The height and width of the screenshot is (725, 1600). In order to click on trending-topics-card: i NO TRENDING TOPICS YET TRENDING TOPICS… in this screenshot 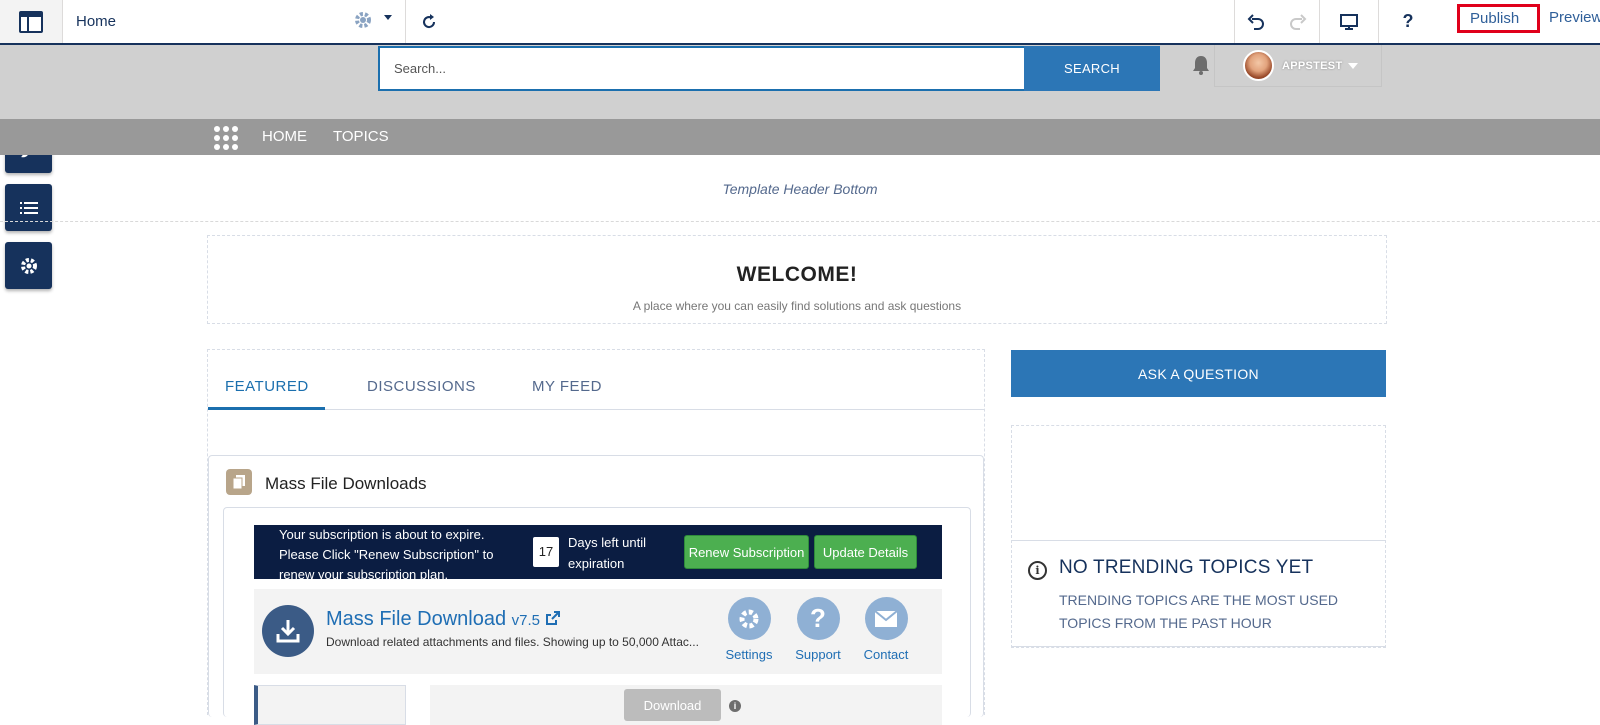, I will do `click(1198, 593)`.